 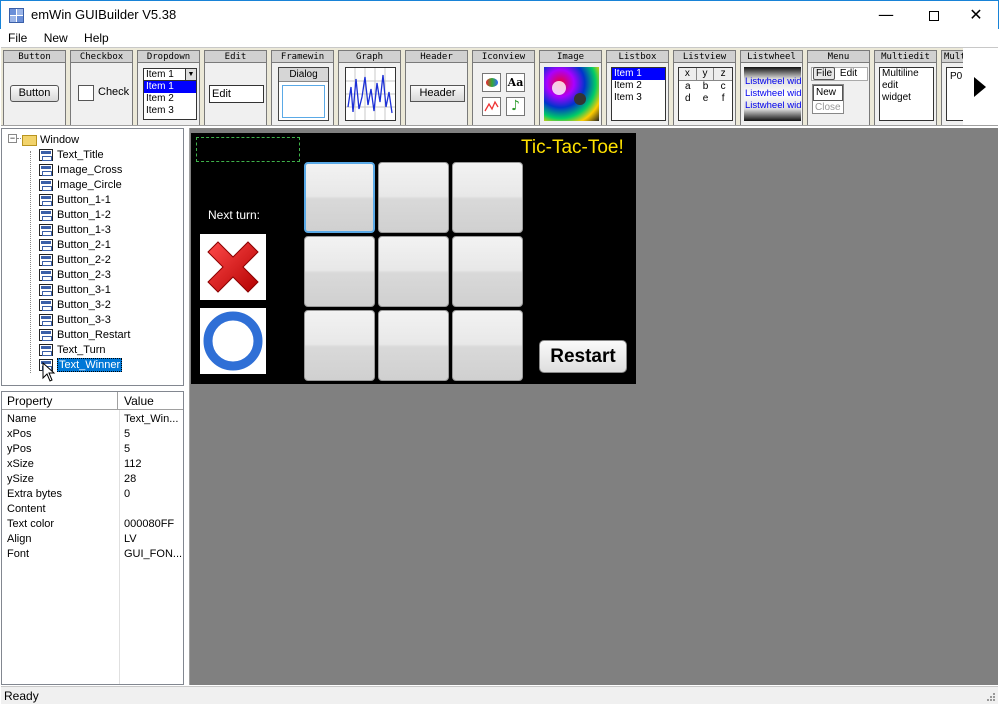 What do you see at coordinates (934, 15) in the screenshot?
I see `maximize-button` at bounding box center [934, 15].